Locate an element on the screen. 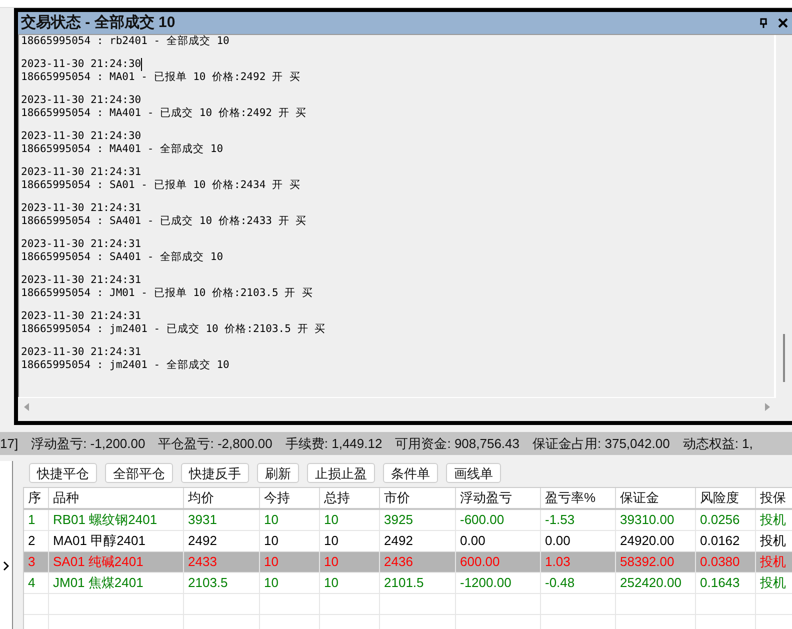  table-cell: 1.03 is located at coordinates (578, 562).